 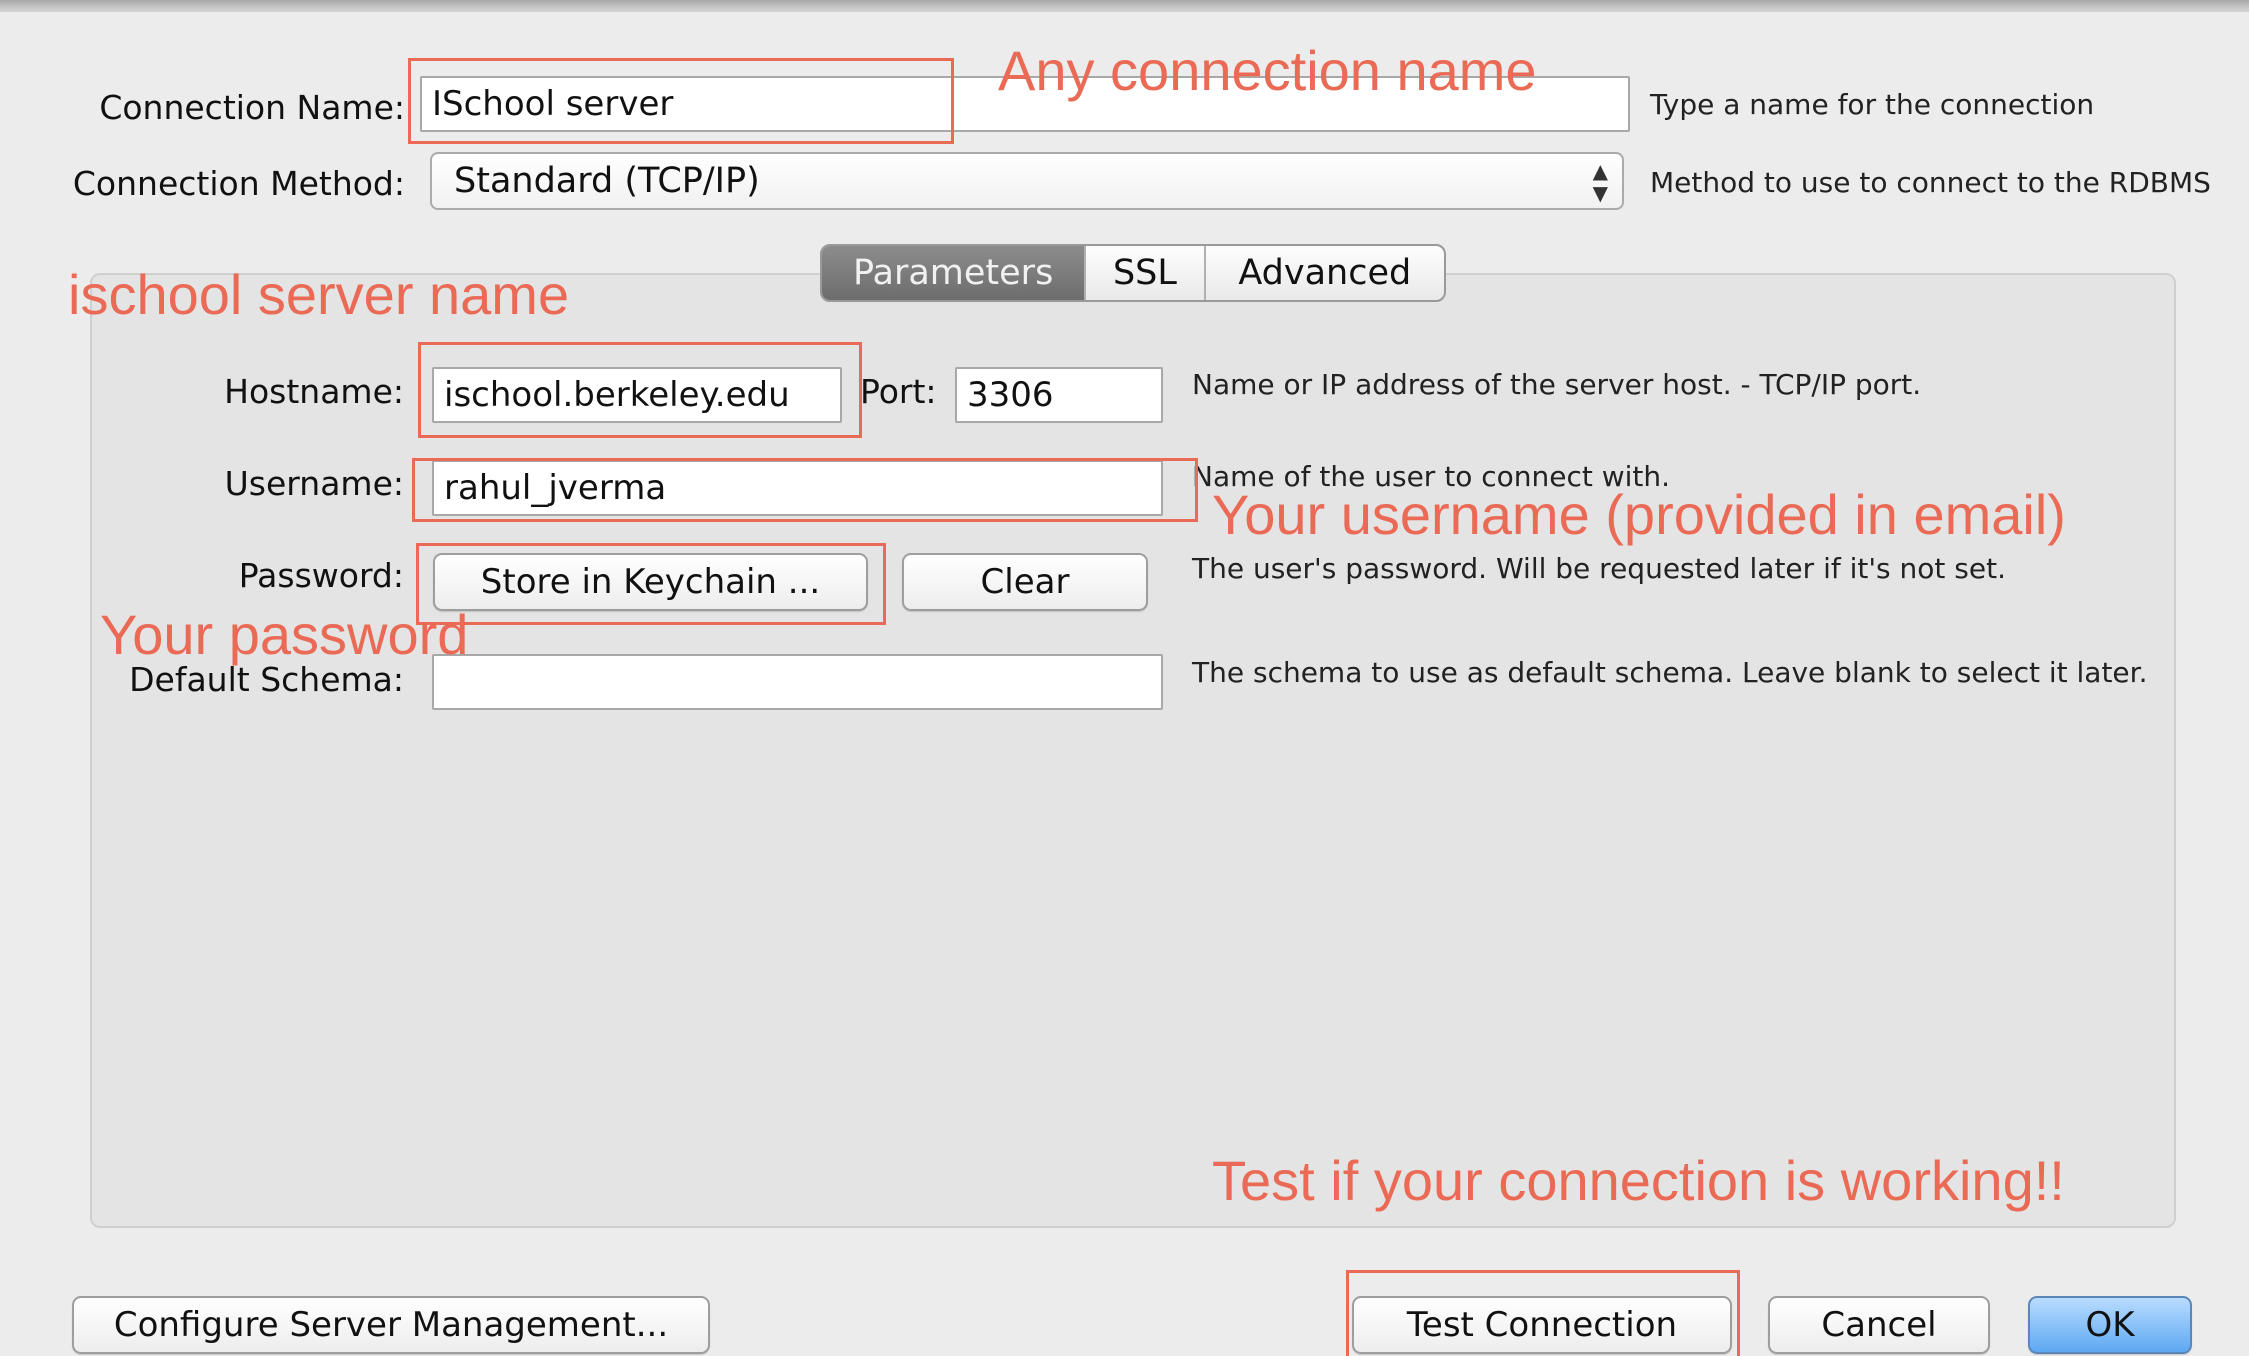 What do you see at coordinates (1267, 70) in the screenshot?
I see `annotation-connection-name: Any connection name` at bounding box center [1267, 70].